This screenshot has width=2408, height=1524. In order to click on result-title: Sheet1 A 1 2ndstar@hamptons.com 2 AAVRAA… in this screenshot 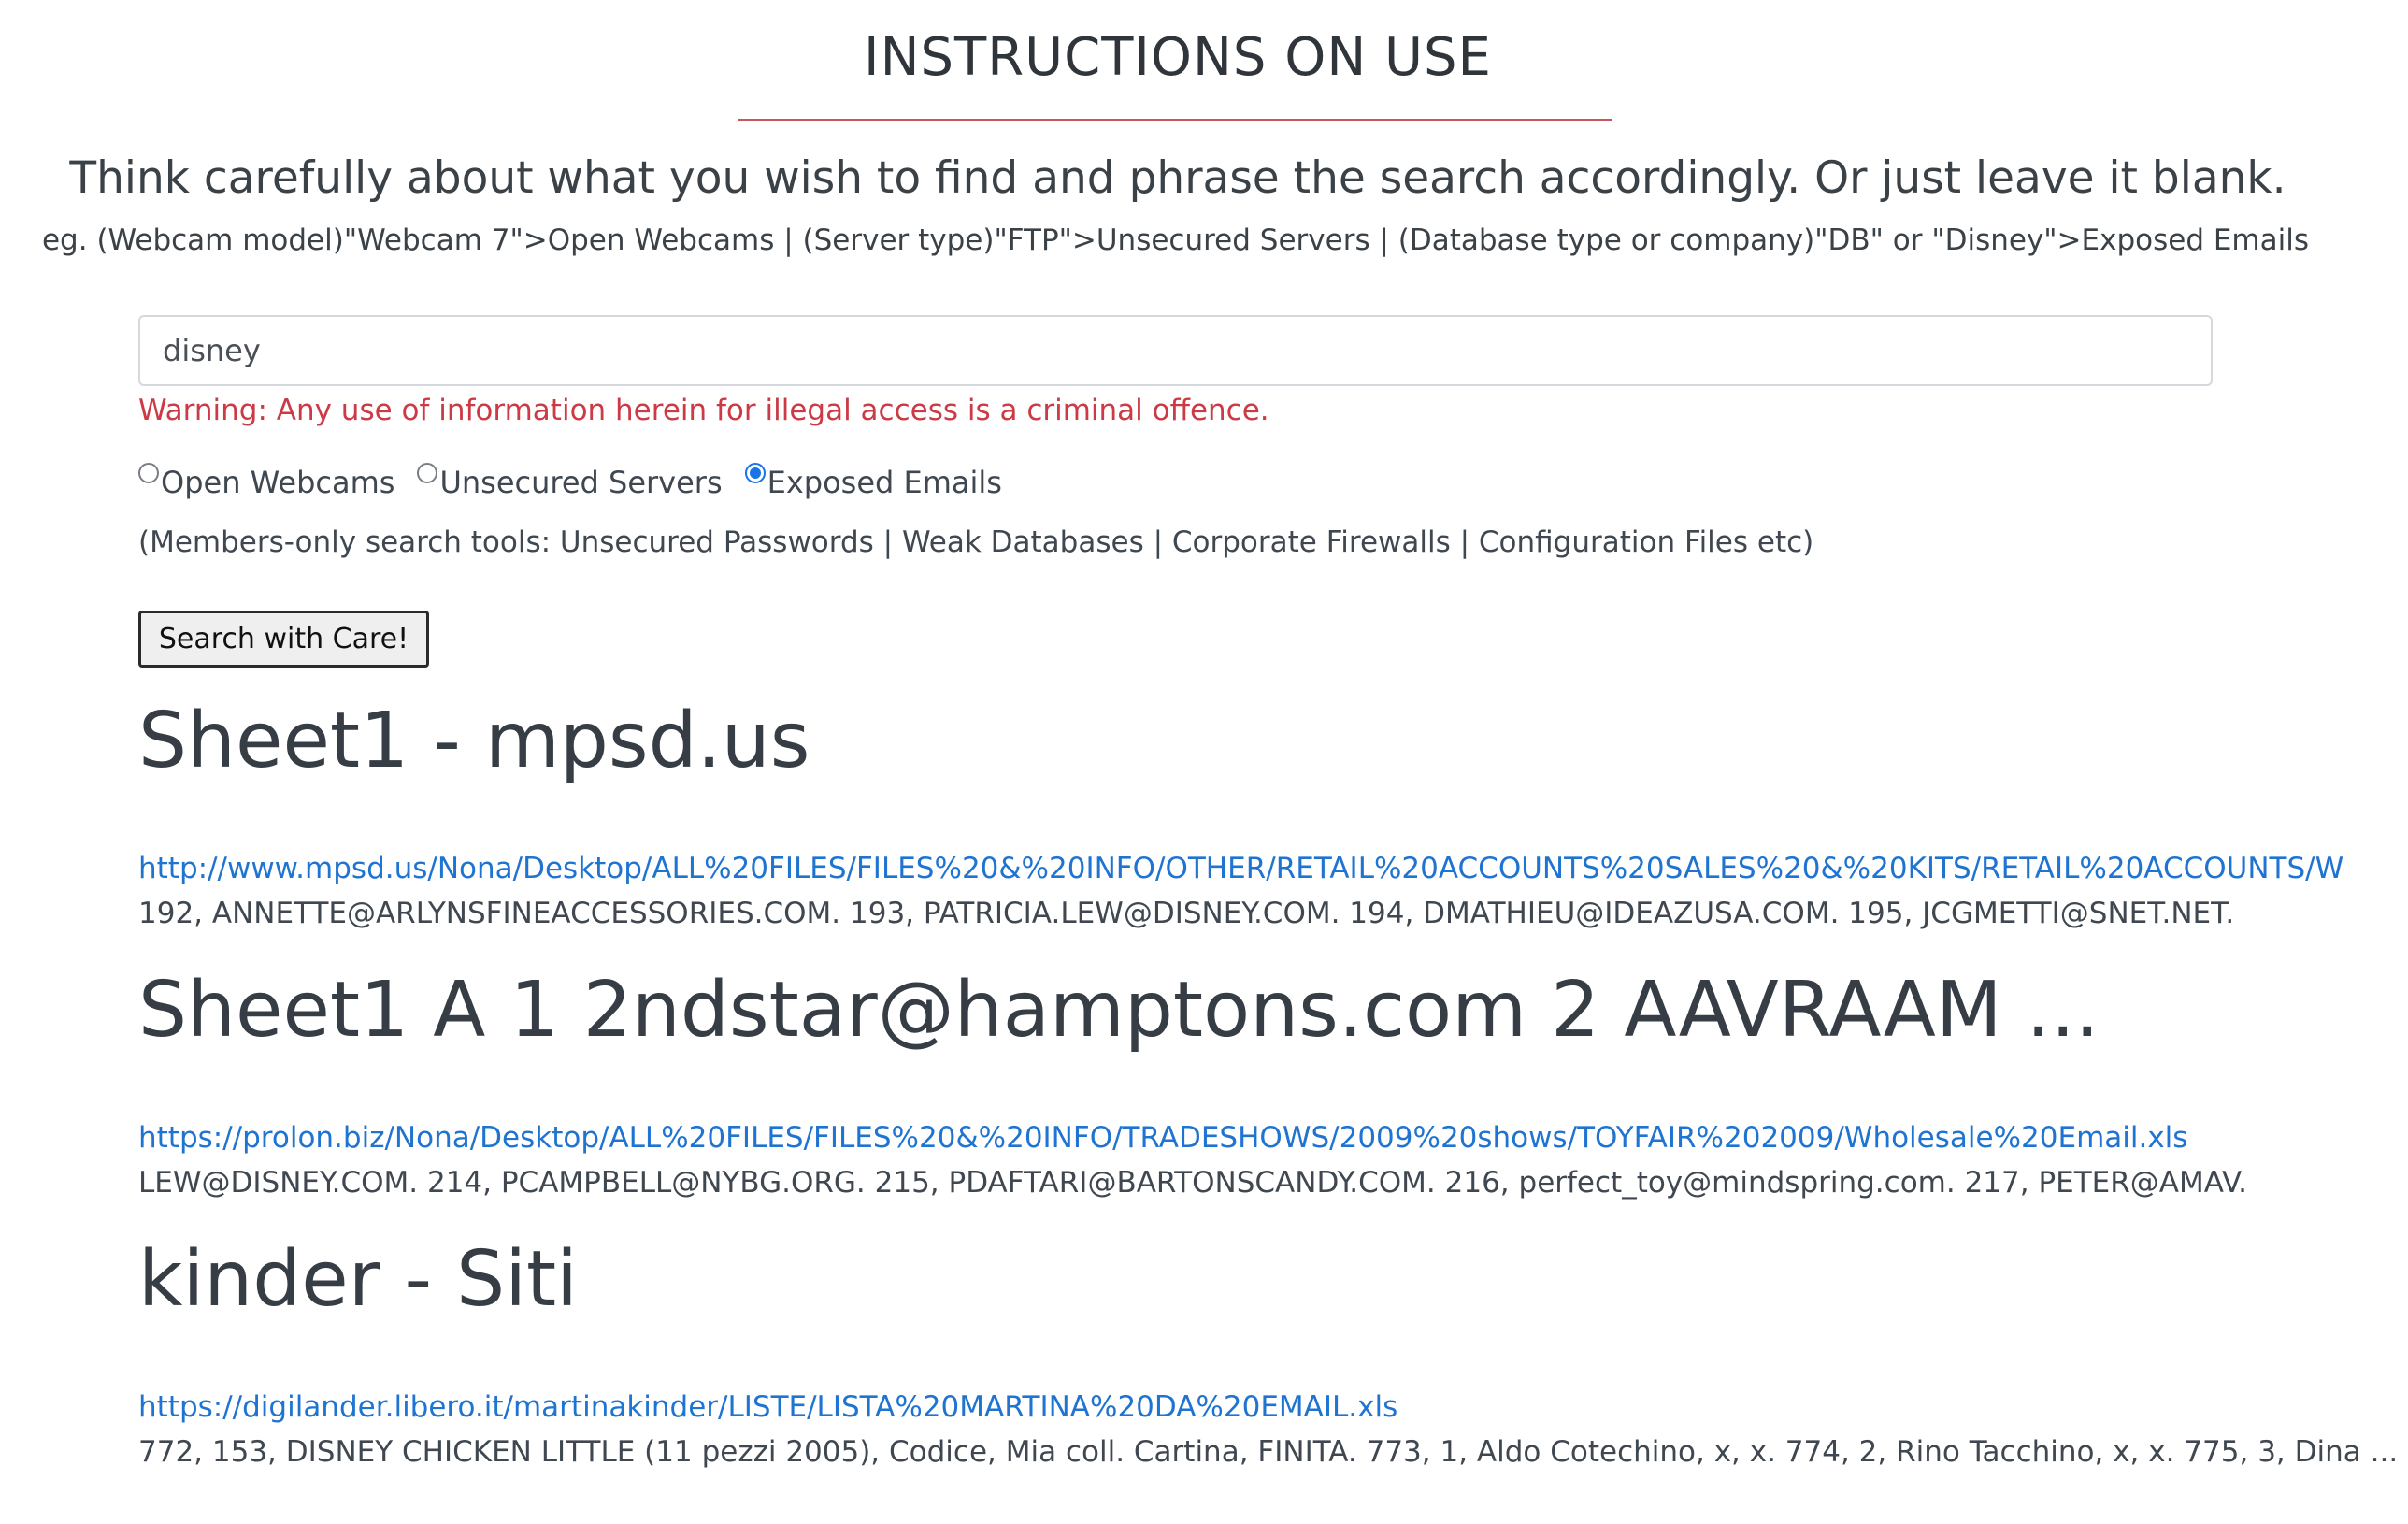, I will do `click(1119, 1010)`.